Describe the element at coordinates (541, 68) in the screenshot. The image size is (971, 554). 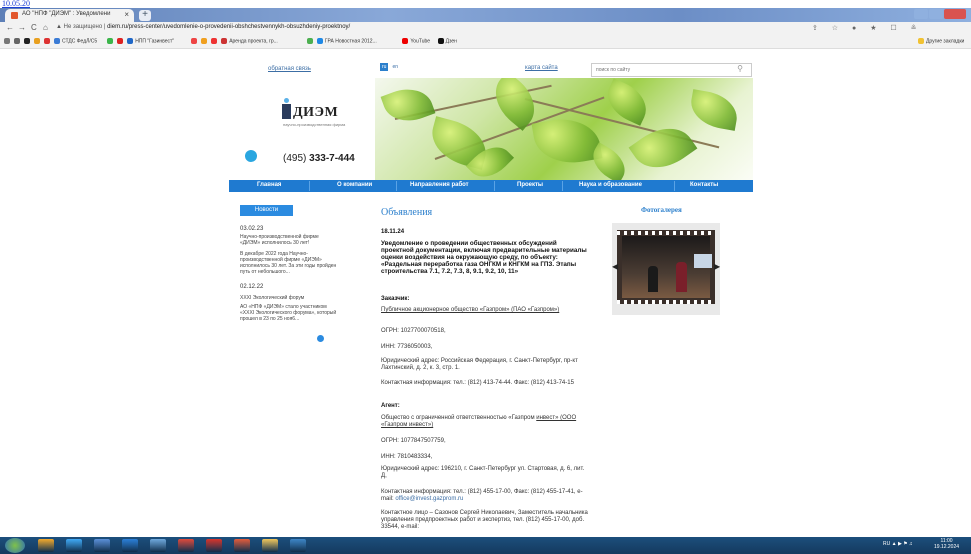
I see `sitemap-link: карта сайта` at that location.